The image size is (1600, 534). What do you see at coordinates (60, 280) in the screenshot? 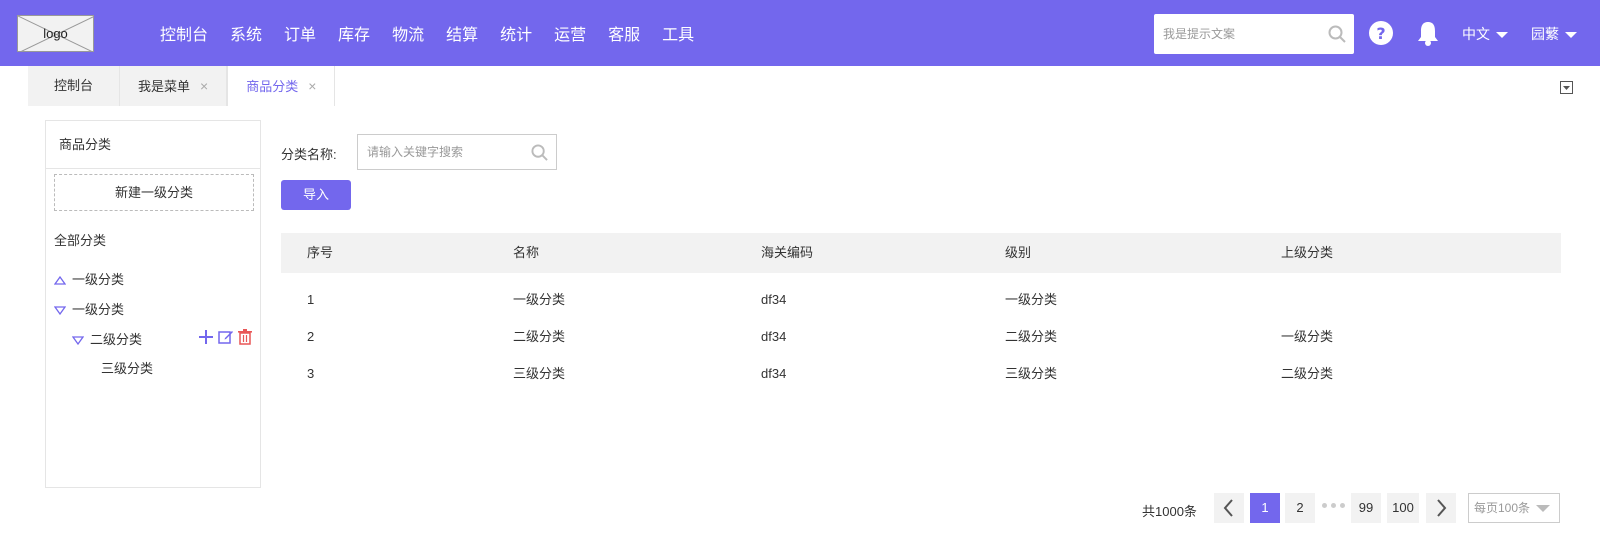
I see `triangle-up-icon` at bounding box center [60, 280].